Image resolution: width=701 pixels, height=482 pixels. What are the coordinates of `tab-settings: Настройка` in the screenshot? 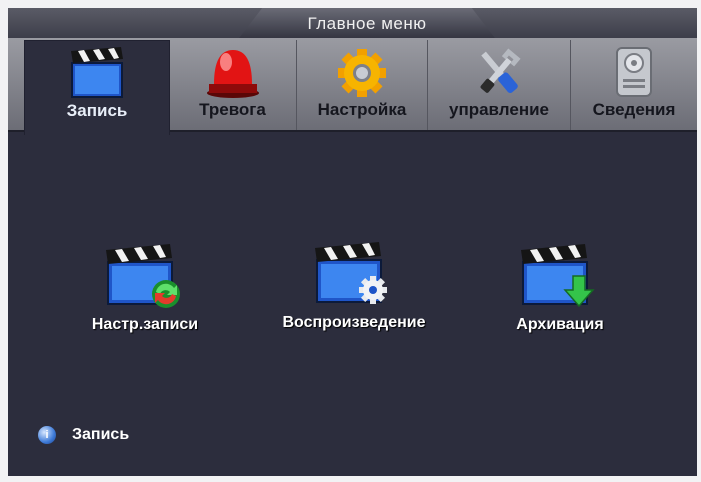 It's located at (362, 85).